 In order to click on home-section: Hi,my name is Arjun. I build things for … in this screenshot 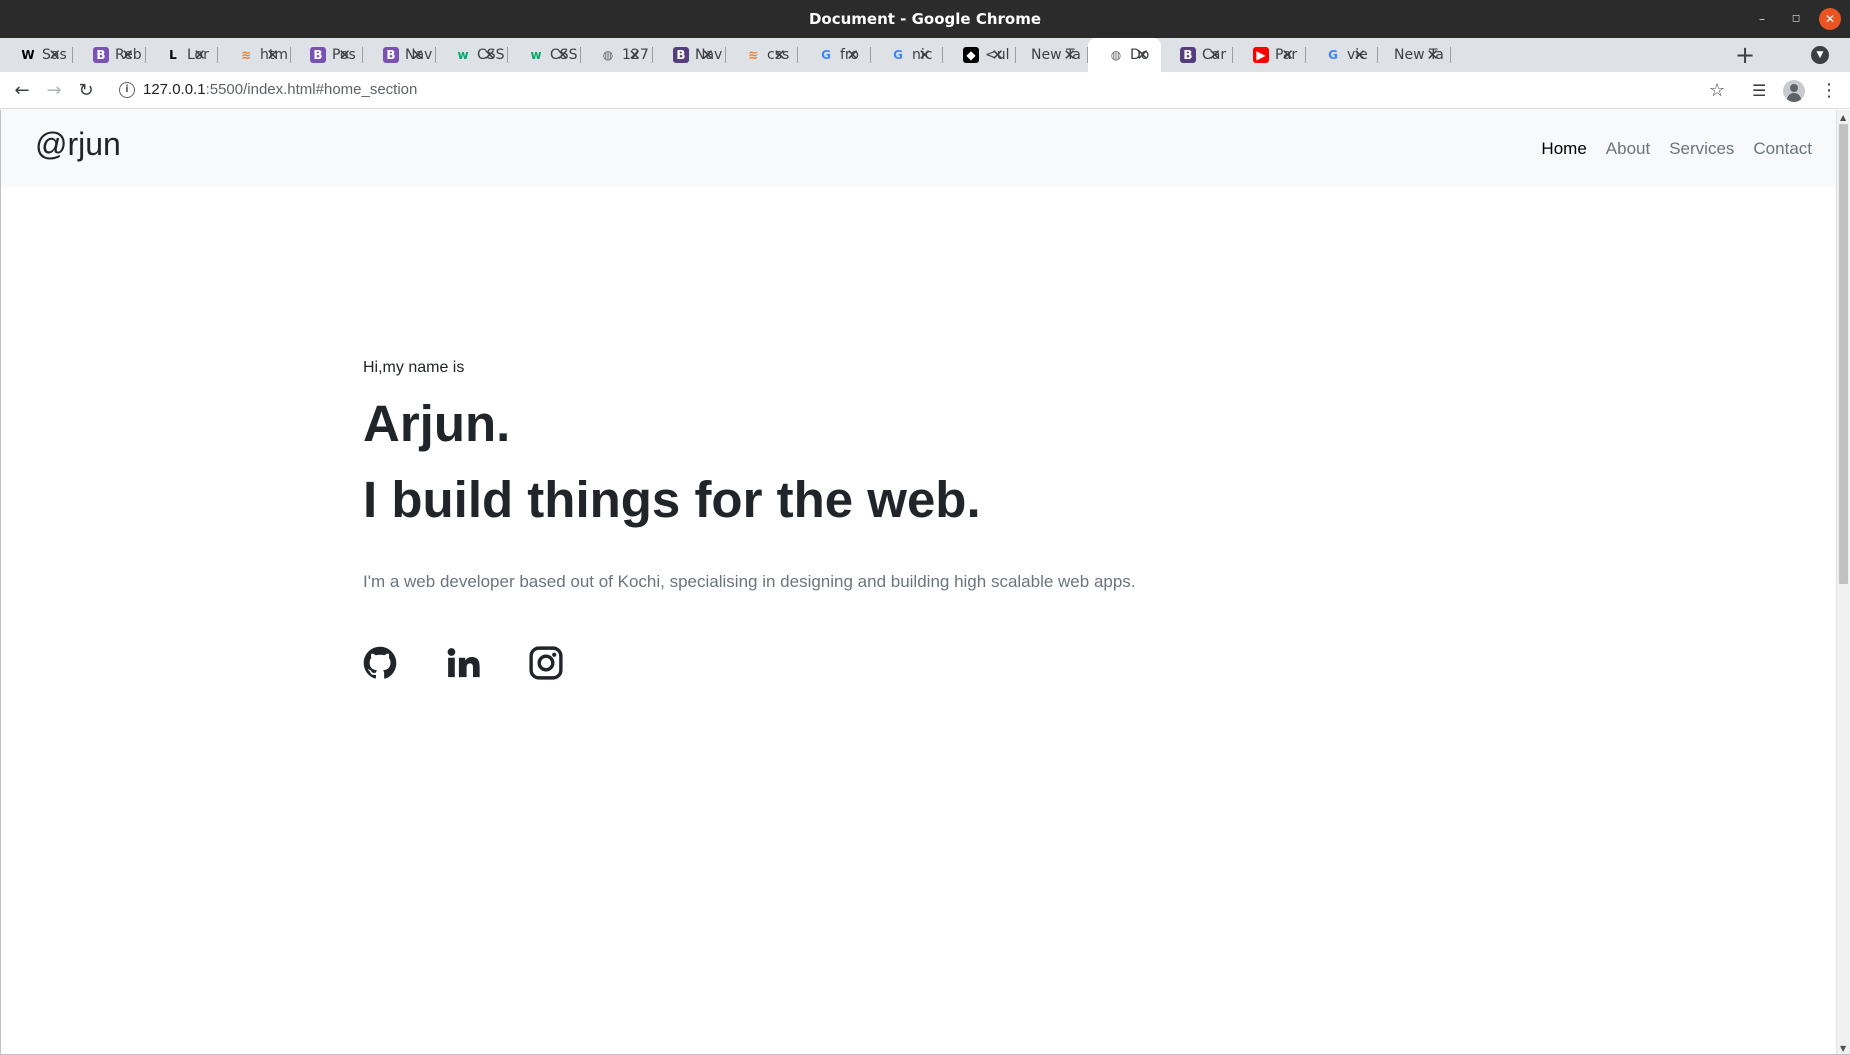, I will do `click(963, 475)`.